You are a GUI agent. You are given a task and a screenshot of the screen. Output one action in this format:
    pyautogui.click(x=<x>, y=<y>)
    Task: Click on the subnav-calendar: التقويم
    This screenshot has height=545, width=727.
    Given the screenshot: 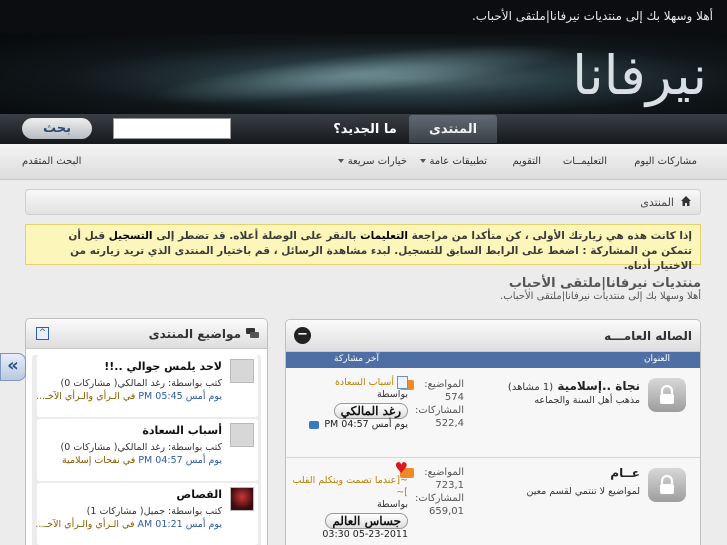 What is the action you would take?
    pyautogui.click(x=526, y=161)
    